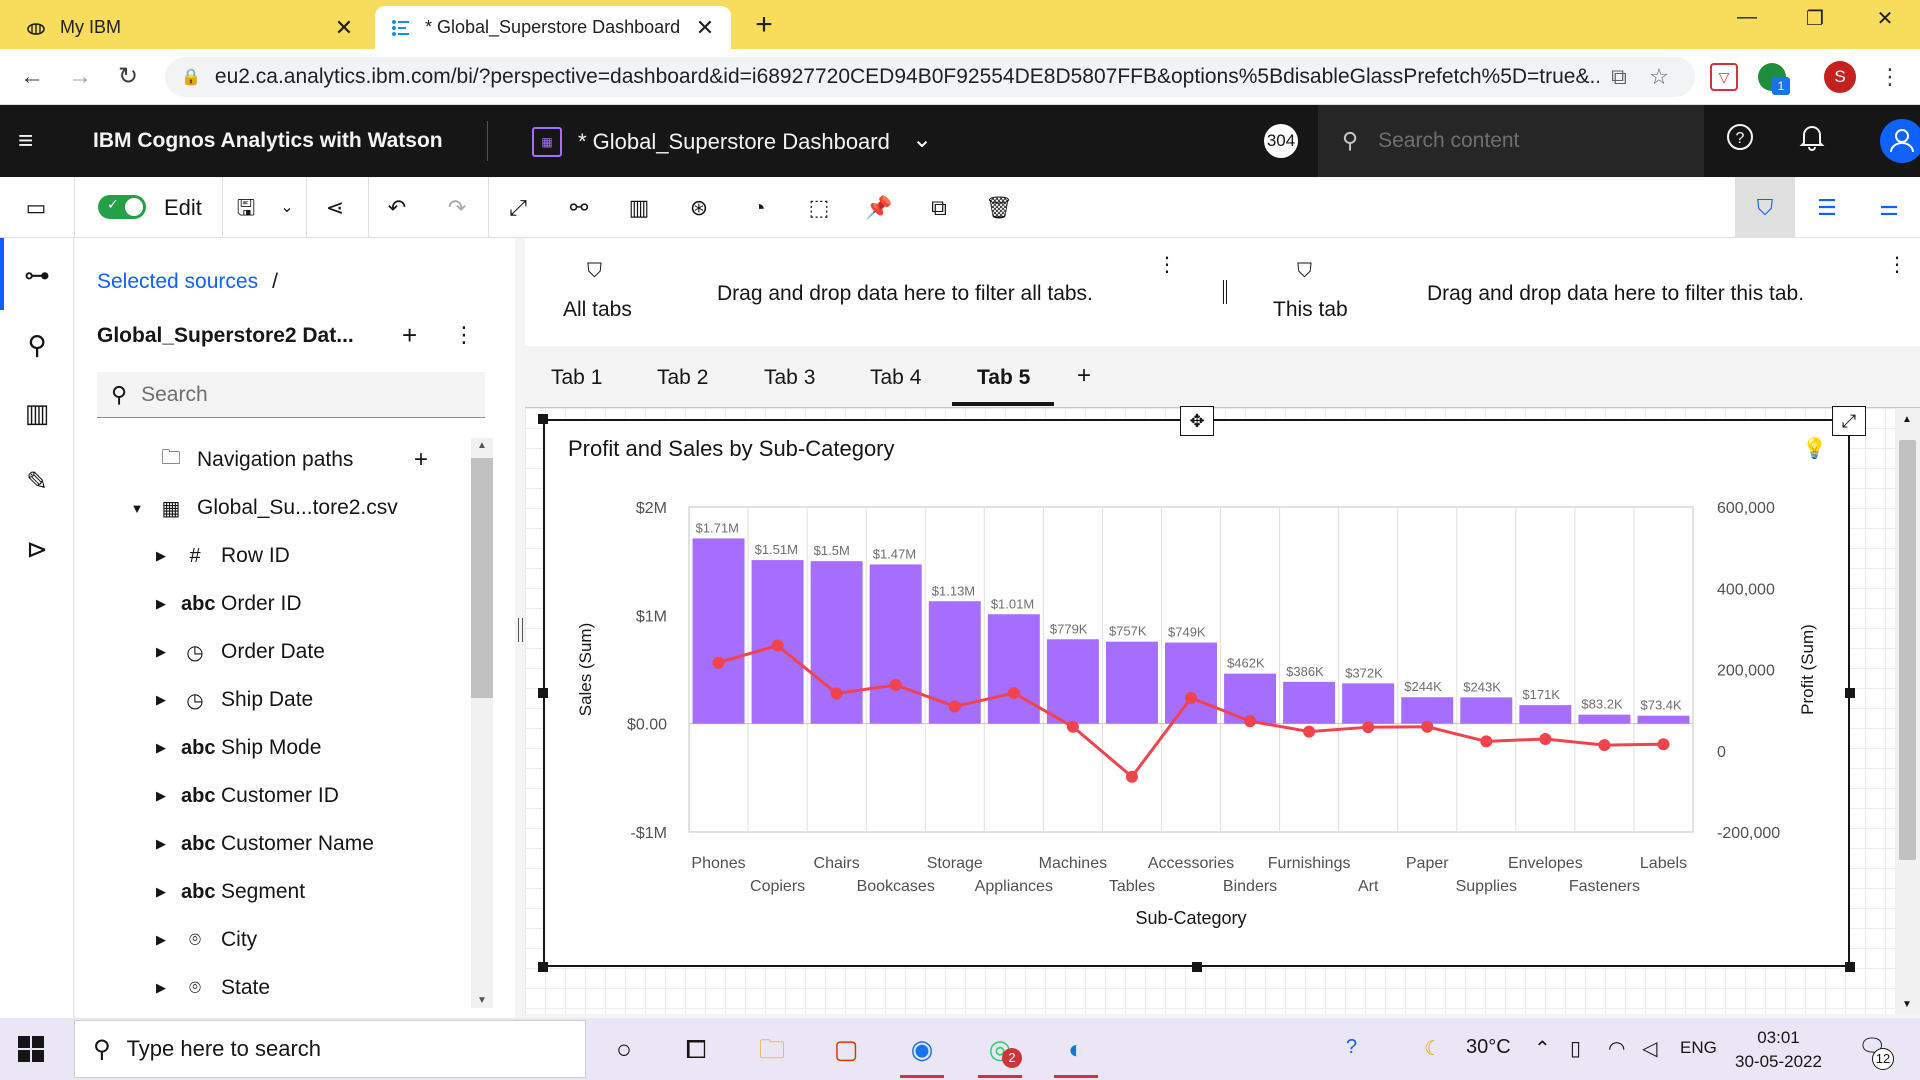  Describe the element at coordinates (272, 844) in the screenshot. I see `tree-item-customer-name: ▶ abc Customer Name` at that location.